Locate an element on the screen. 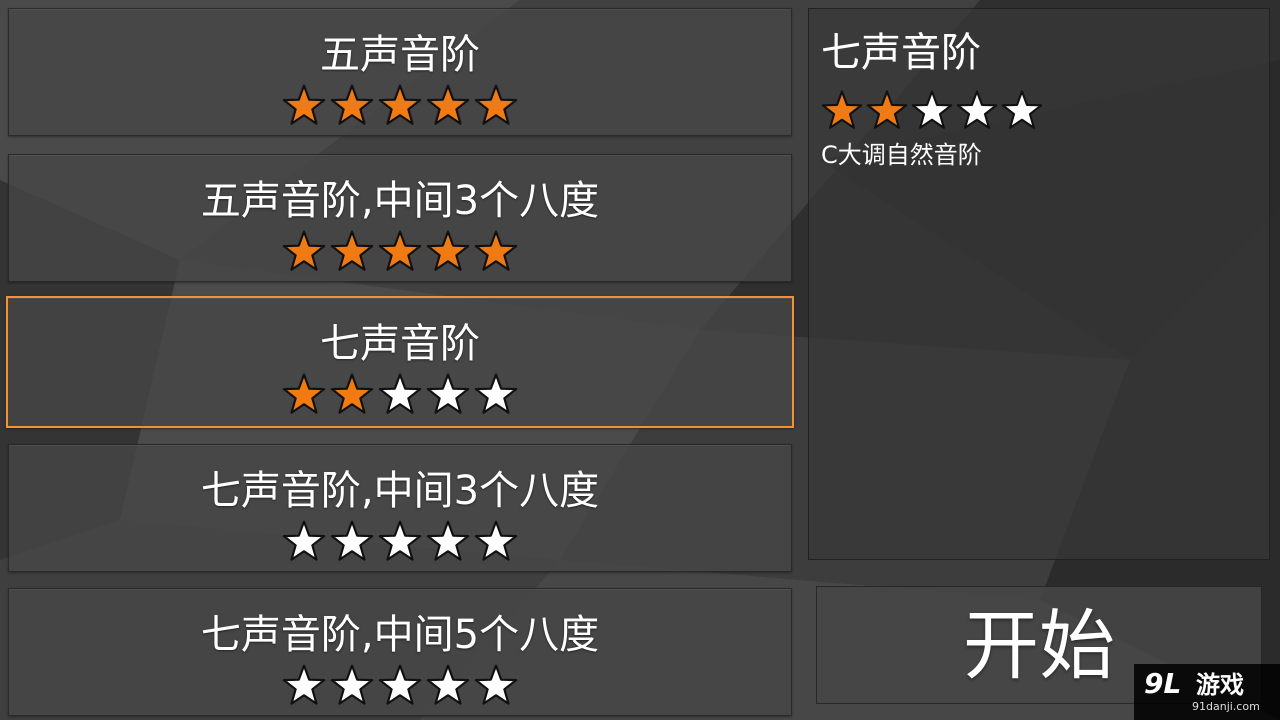 The image size is (1280, 720). level-title: 五声音阶 is located at coordinates (400, 55).